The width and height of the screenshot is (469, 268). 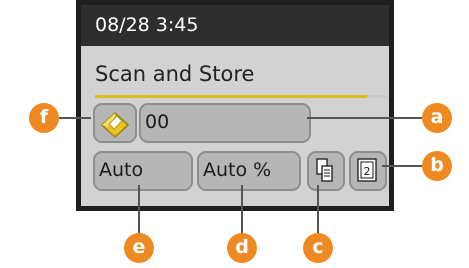 I want to click on page-title: Scan and Store, so click(x=175, y=74).